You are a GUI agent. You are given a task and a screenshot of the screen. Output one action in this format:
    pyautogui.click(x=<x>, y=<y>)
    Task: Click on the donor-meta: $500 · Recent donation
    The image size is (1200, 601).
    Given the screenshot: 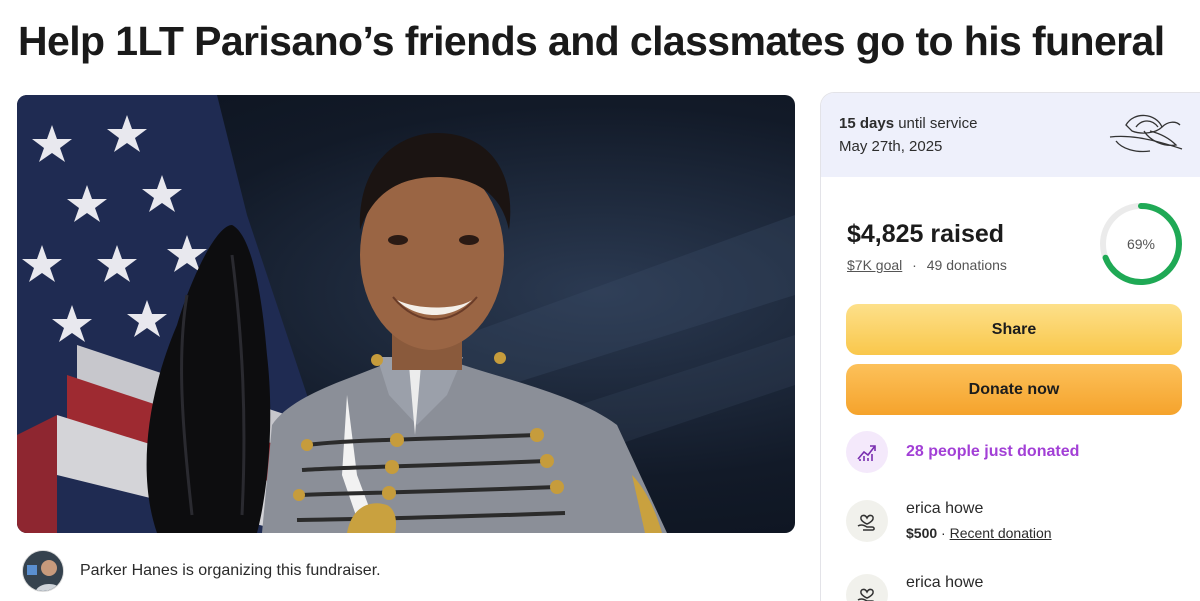 What is the action you would take?
    pyautogui.click(x=979, y=533)
    